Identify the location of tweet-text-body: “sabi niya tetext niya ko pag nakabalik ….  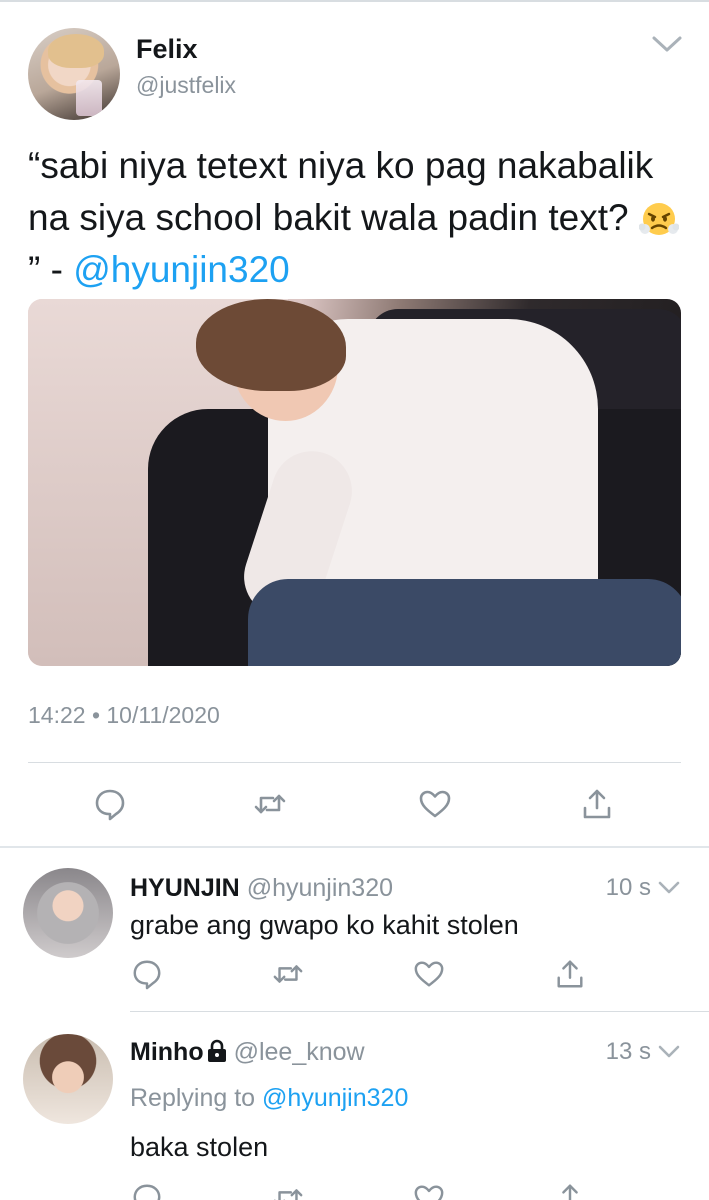
(341, 191).